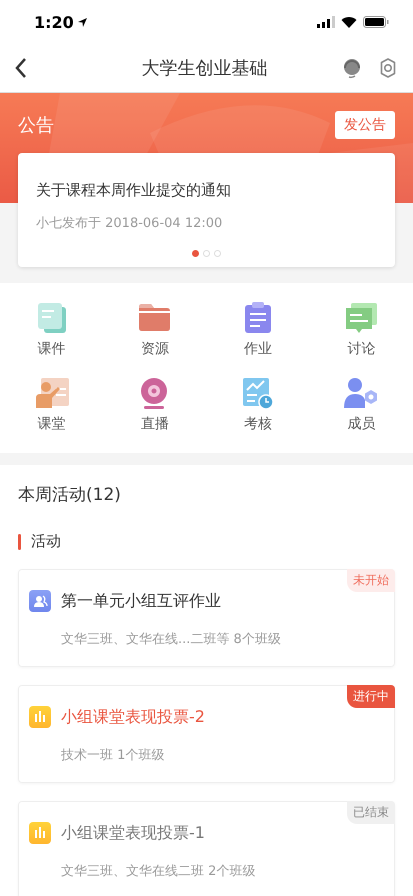 The height and width of the screenshot is (896, 413). I want to click on person-gear-icon, so click(361, 393).